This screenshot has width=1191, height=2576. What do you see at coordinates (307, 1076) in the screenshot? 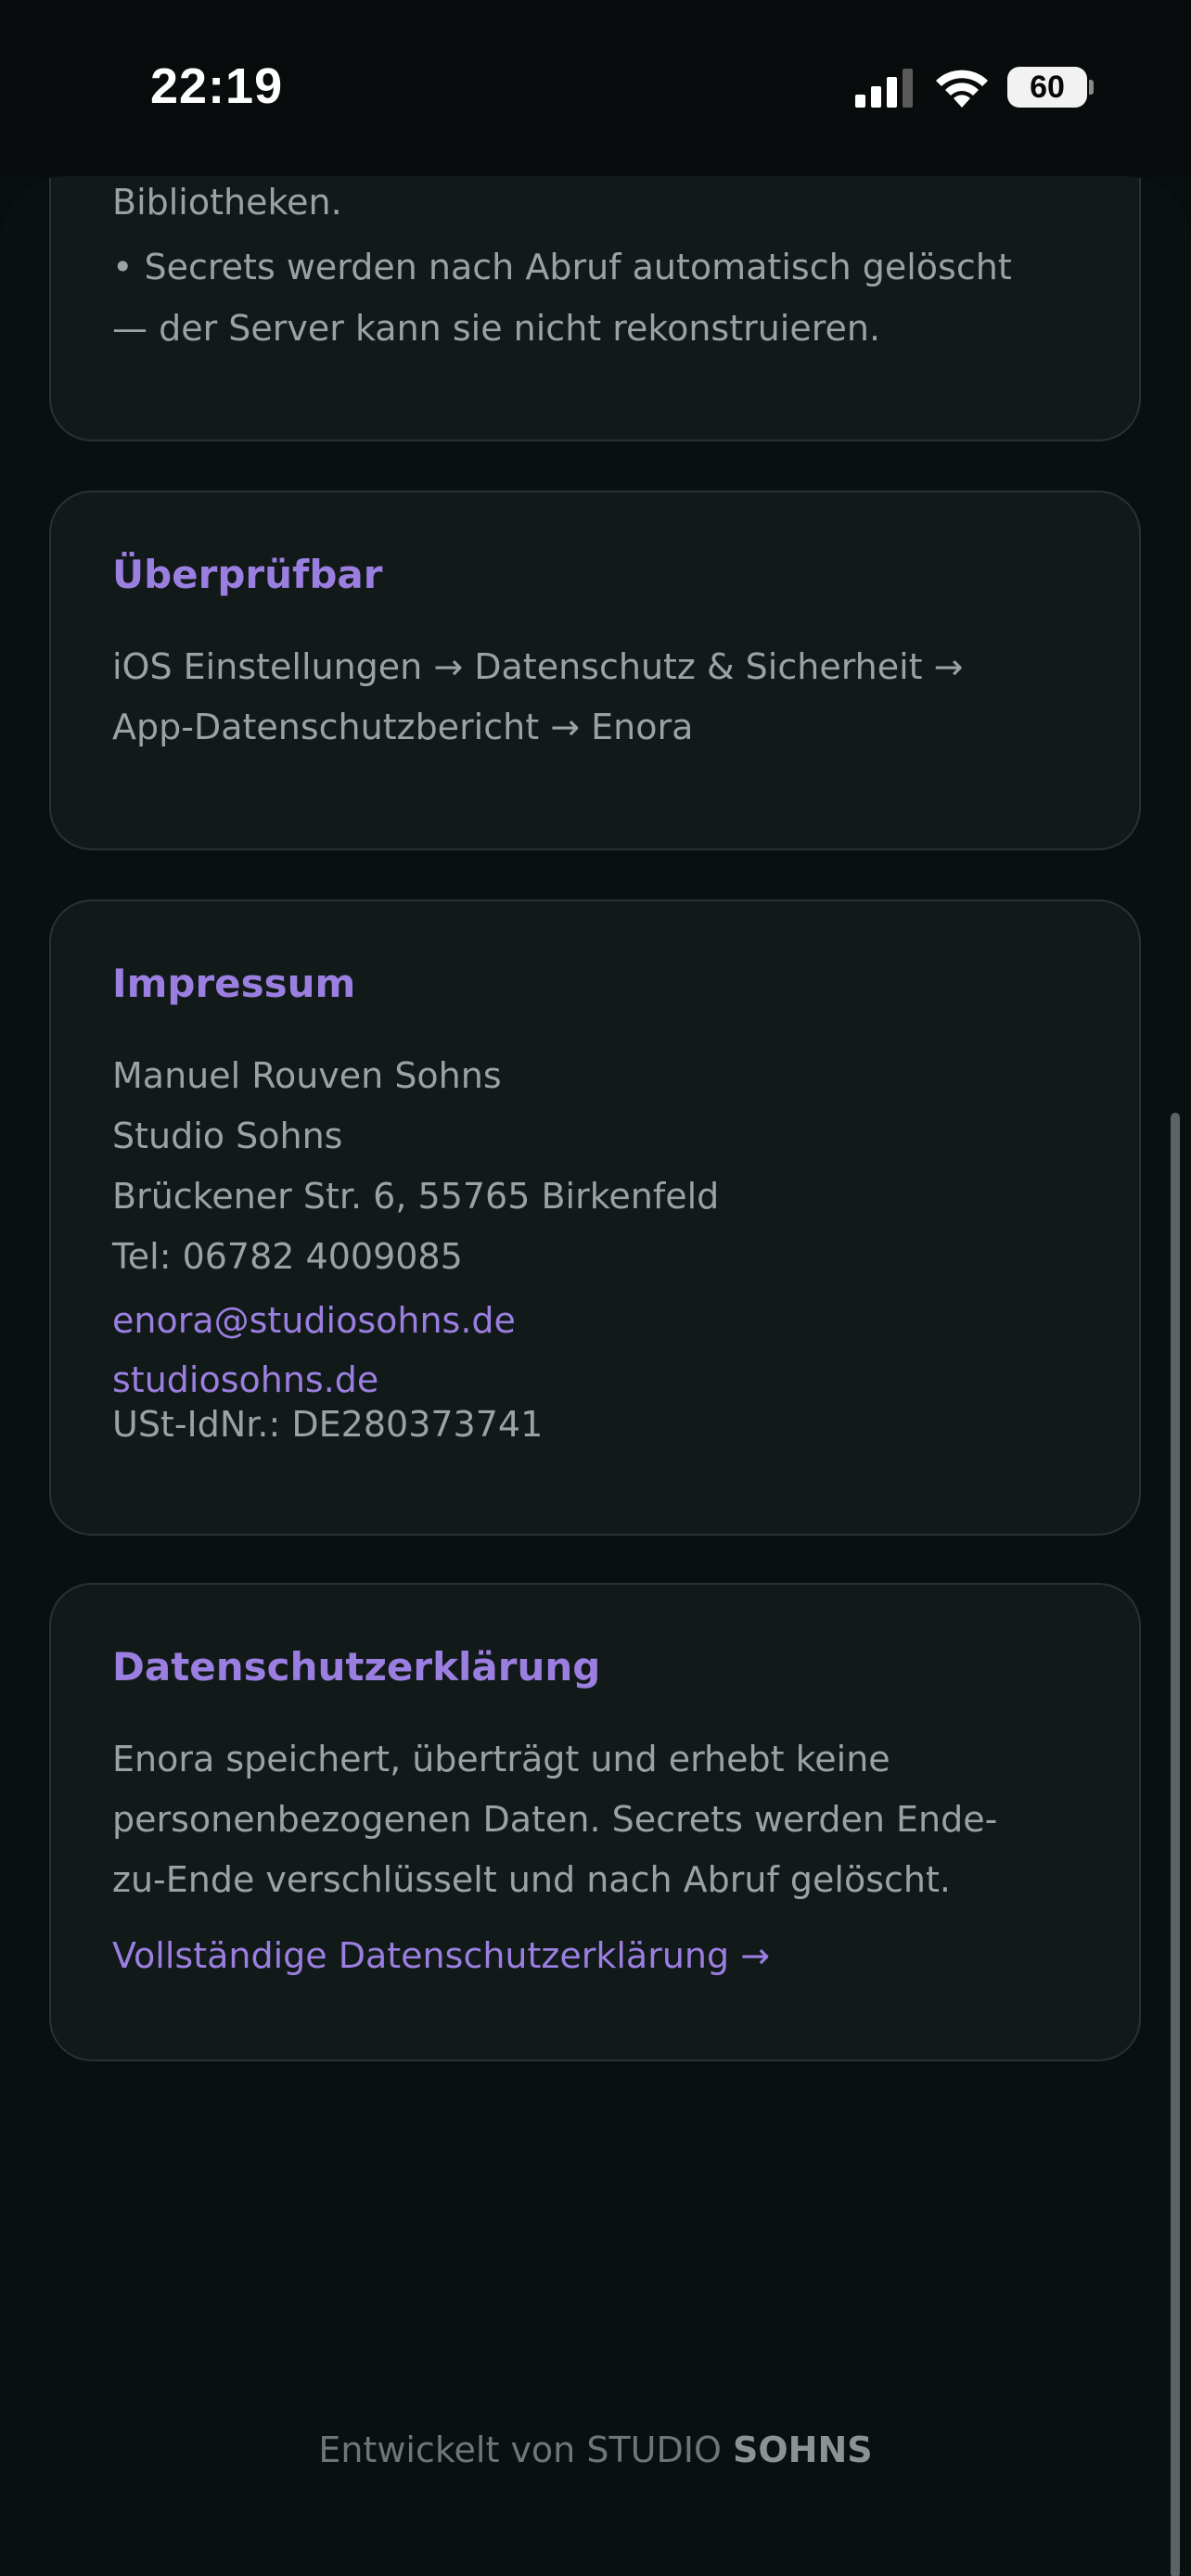
I see `imprint-name: Manuel Rouven Sohns` at bounding box center [307, 1076].